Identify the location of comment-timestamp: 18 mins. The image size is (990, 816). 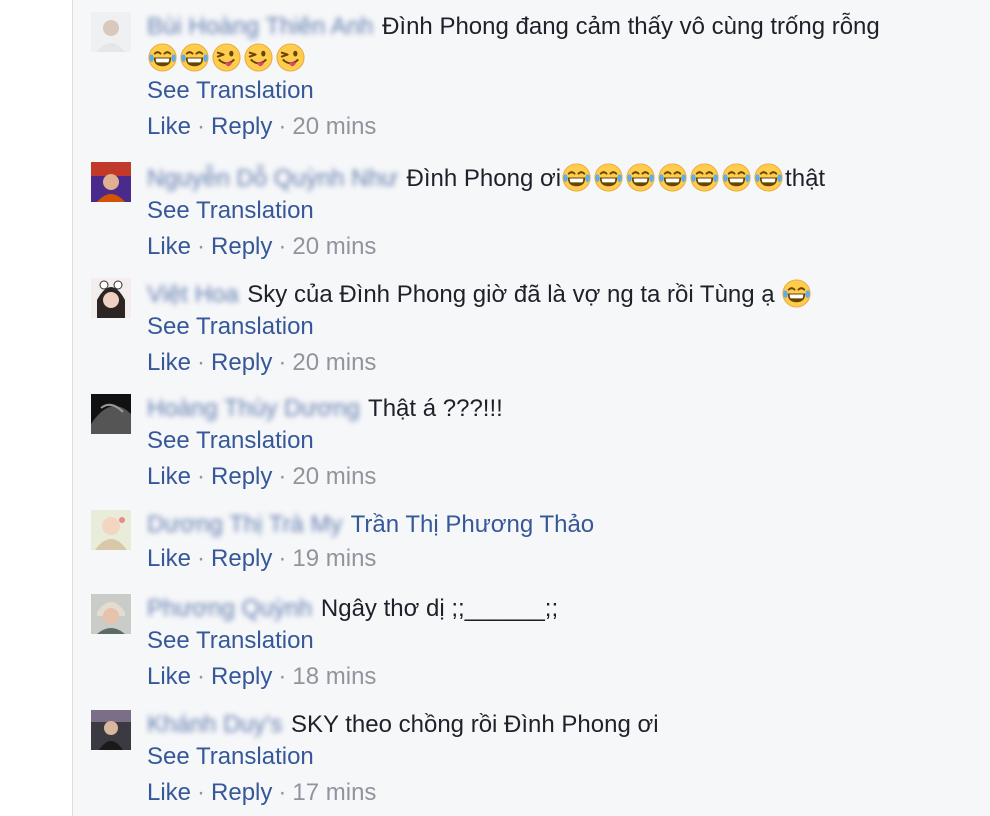
(334, 676).